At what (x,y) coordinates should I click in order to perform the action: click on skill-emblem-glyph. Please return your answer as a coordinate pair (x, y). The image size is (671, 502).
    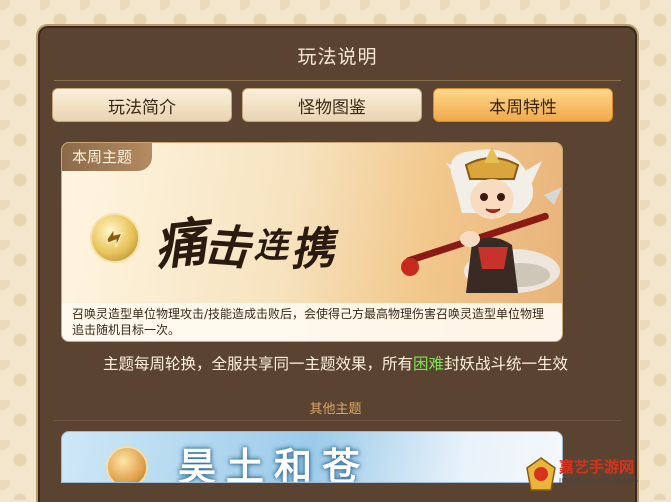
    Looking at the image, I should click on (115, 237).